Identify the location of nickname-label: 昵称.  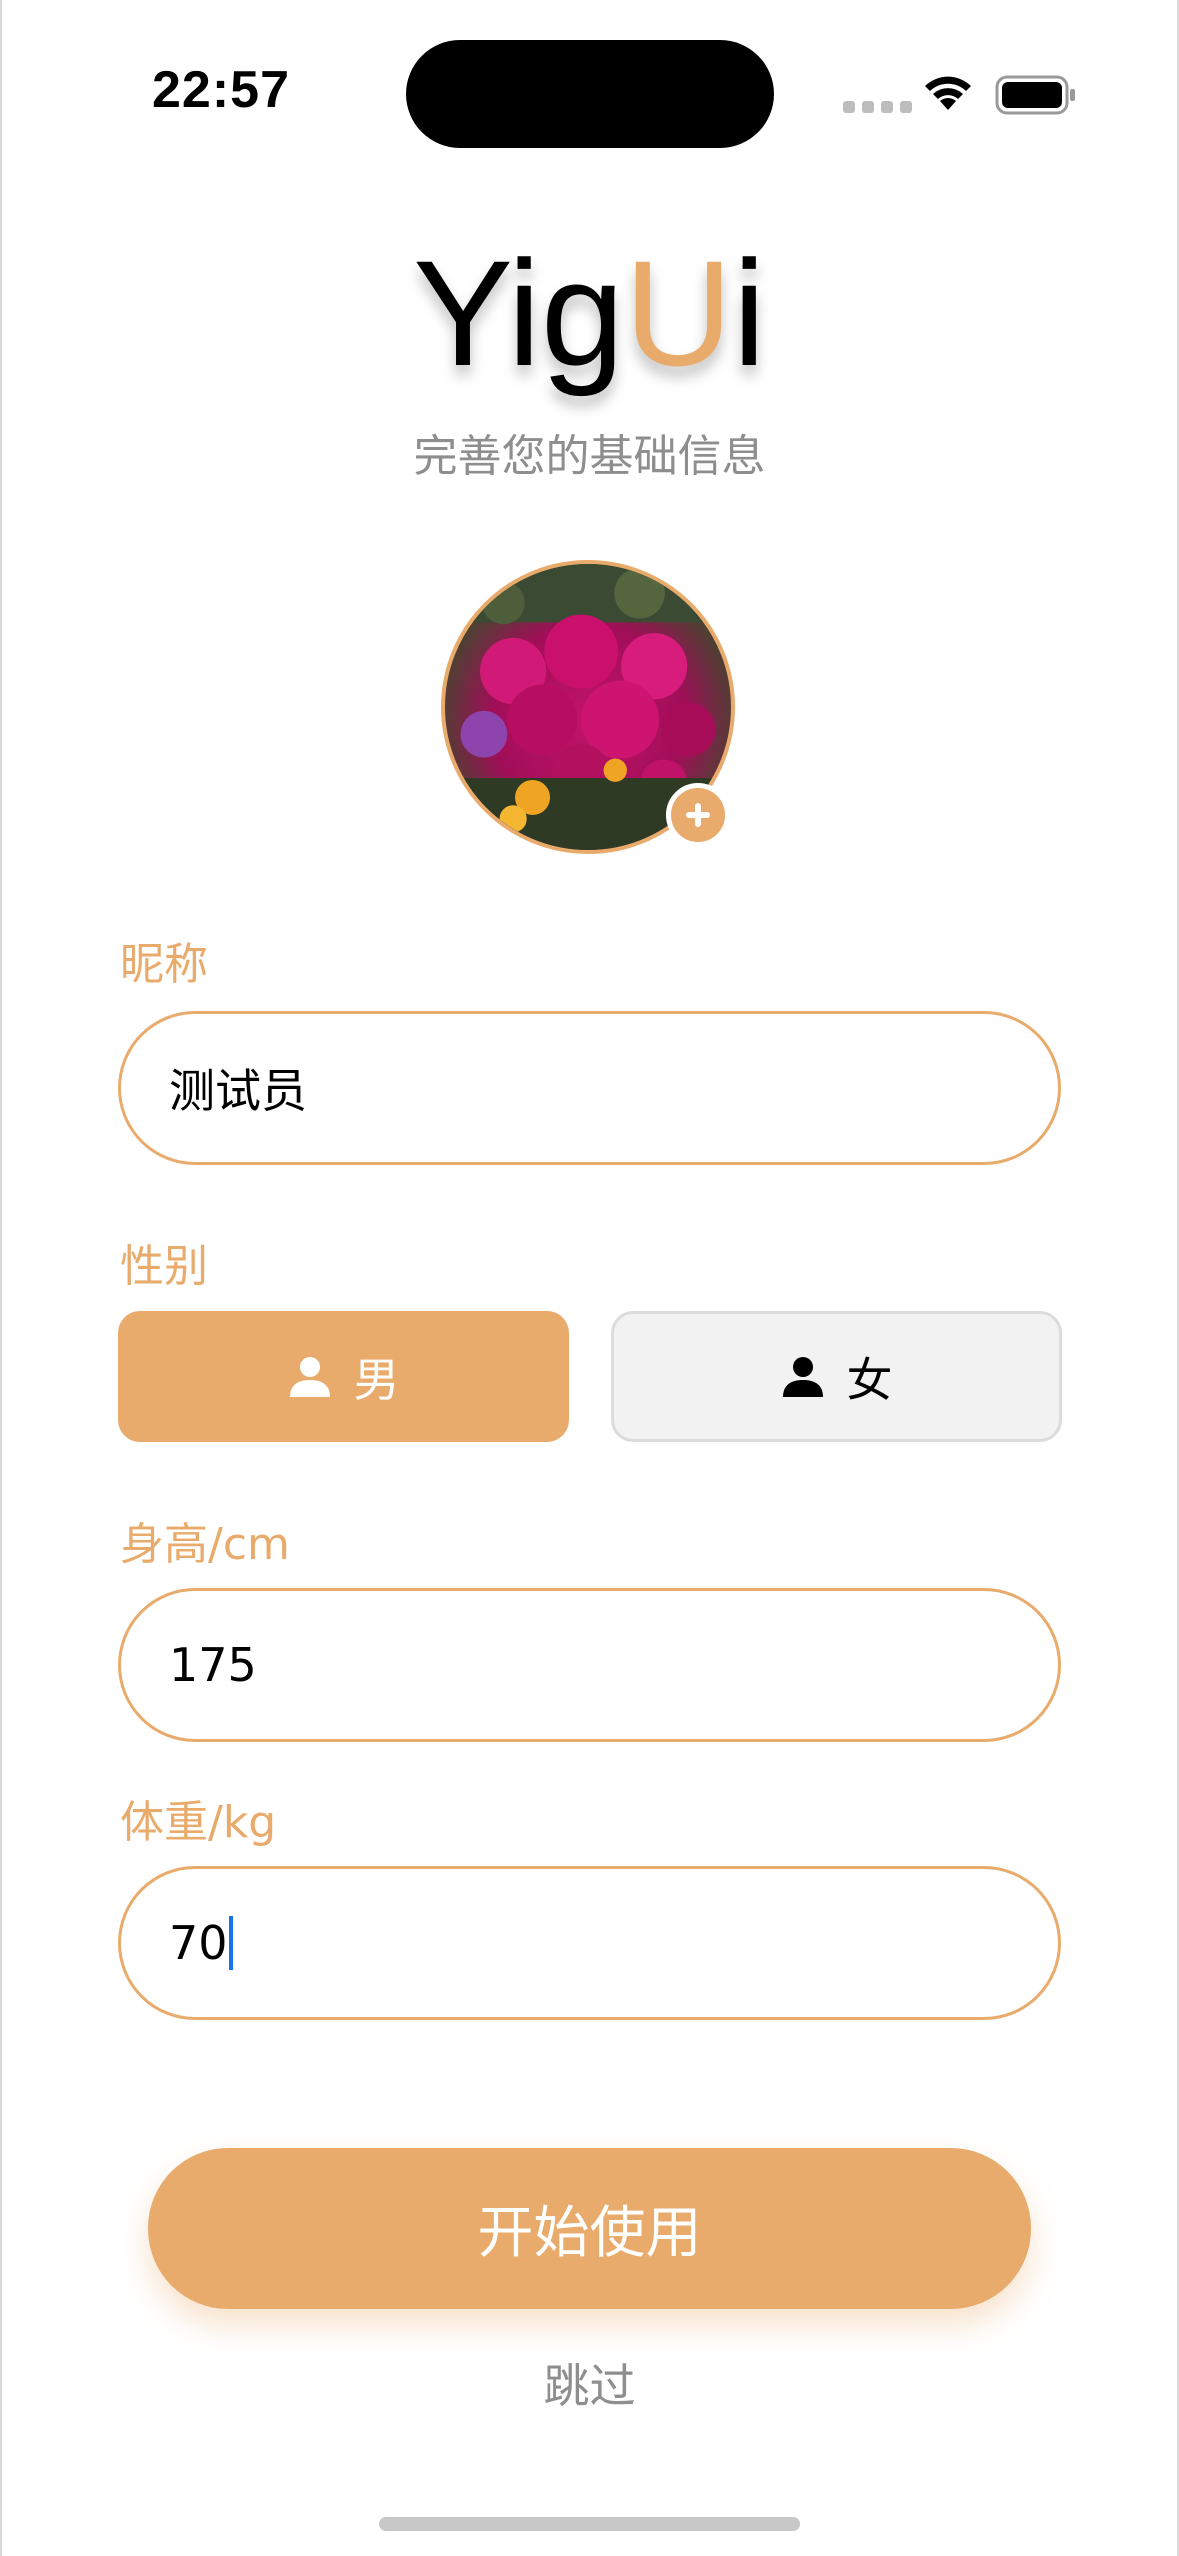
(164, 964).